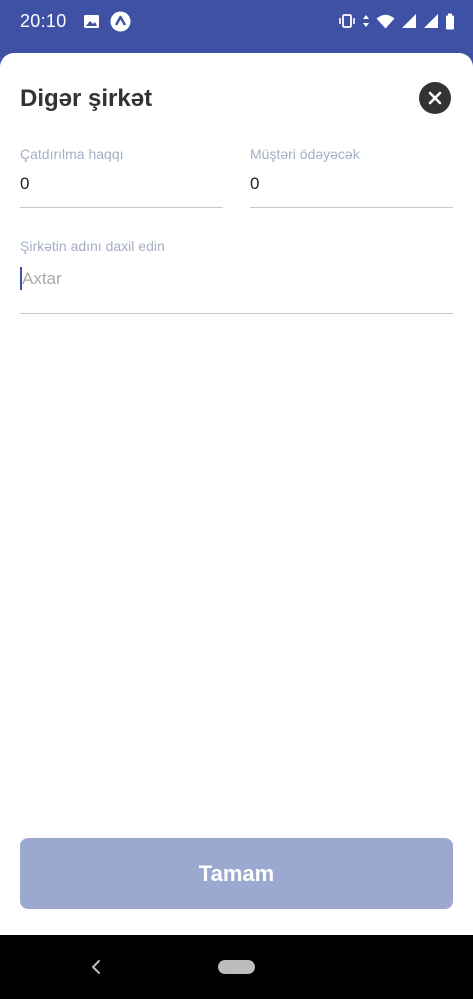 The image size is (473, 999). I want to click on wifi-icon, so click(385, 21).